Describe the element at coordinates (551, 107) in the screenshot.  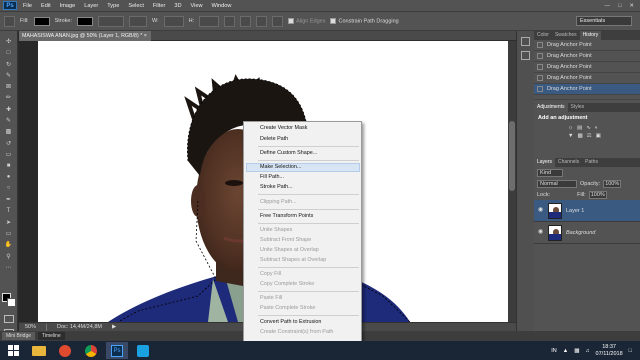
I see `tab-adjustments: Adjustments` at that location.